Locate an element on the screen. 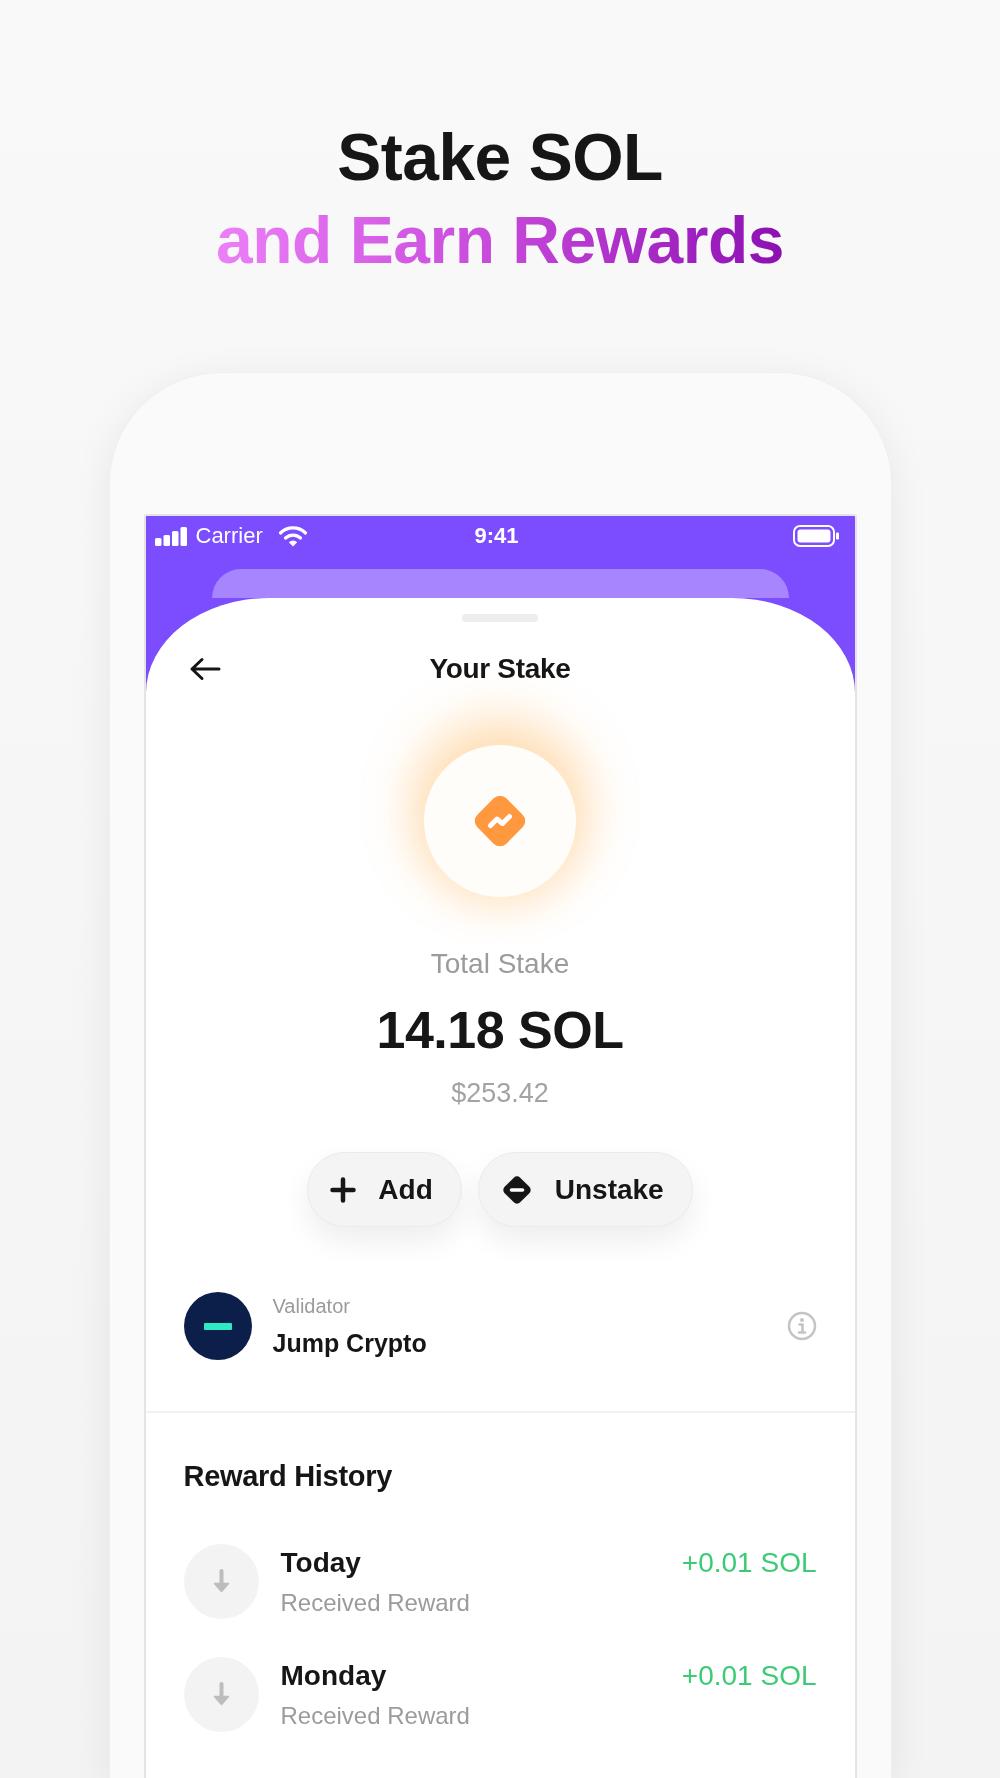 The image size is (1000, 1778). signal-icon is located at coordinates (170, 536).